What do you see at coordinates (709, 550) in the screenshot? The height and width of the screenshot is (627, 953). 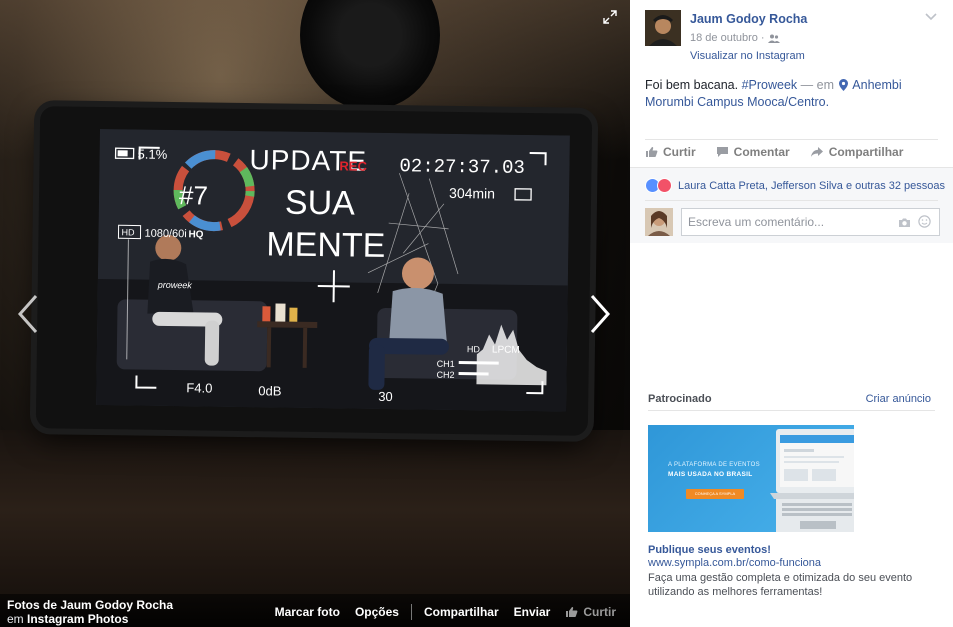 I see `ad-title-link: Publique seus eventos!` at bounding box center [709, 550].